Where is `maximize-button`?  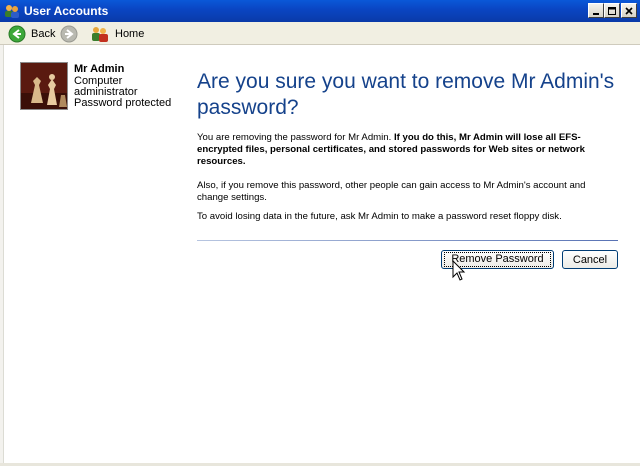 maximize-button is located at coordinates (612, 10).